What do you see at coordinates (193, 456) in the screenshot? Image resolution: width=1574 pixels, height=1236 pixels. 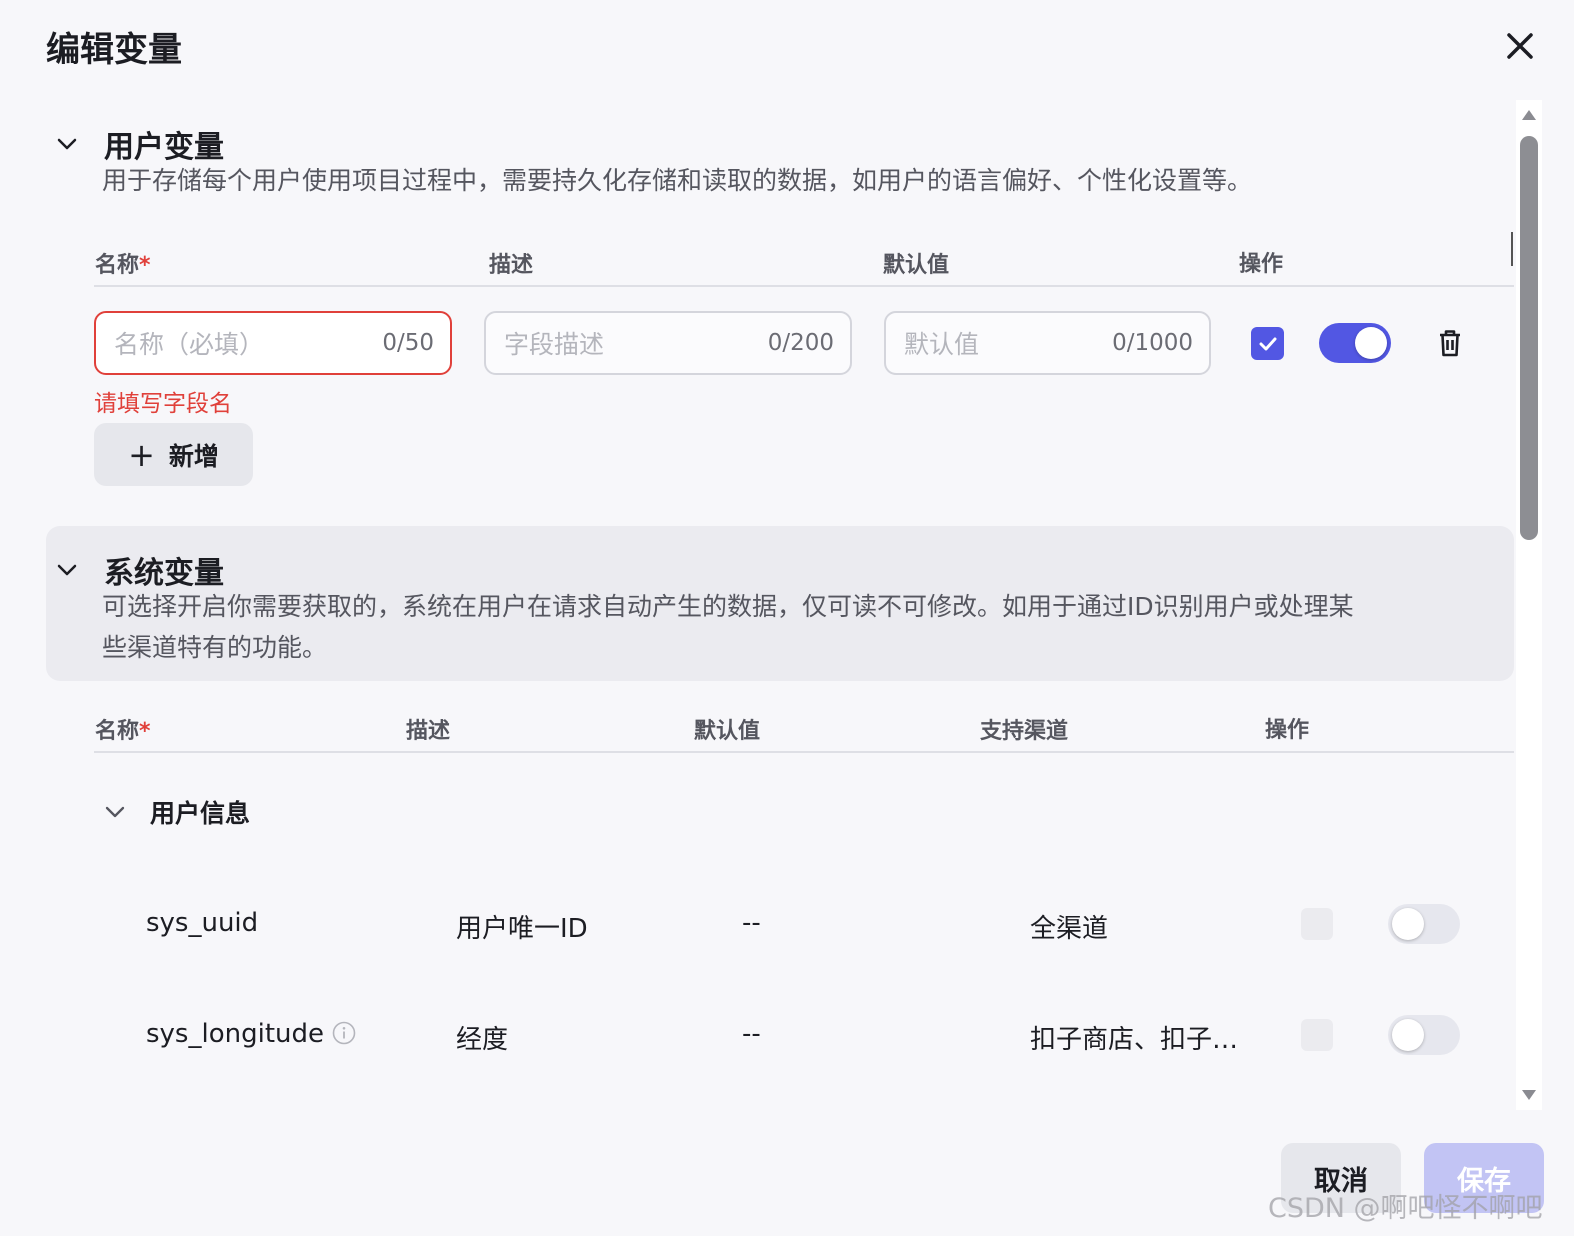 I see `add-label: 新增` at bounding box center [193, 456].